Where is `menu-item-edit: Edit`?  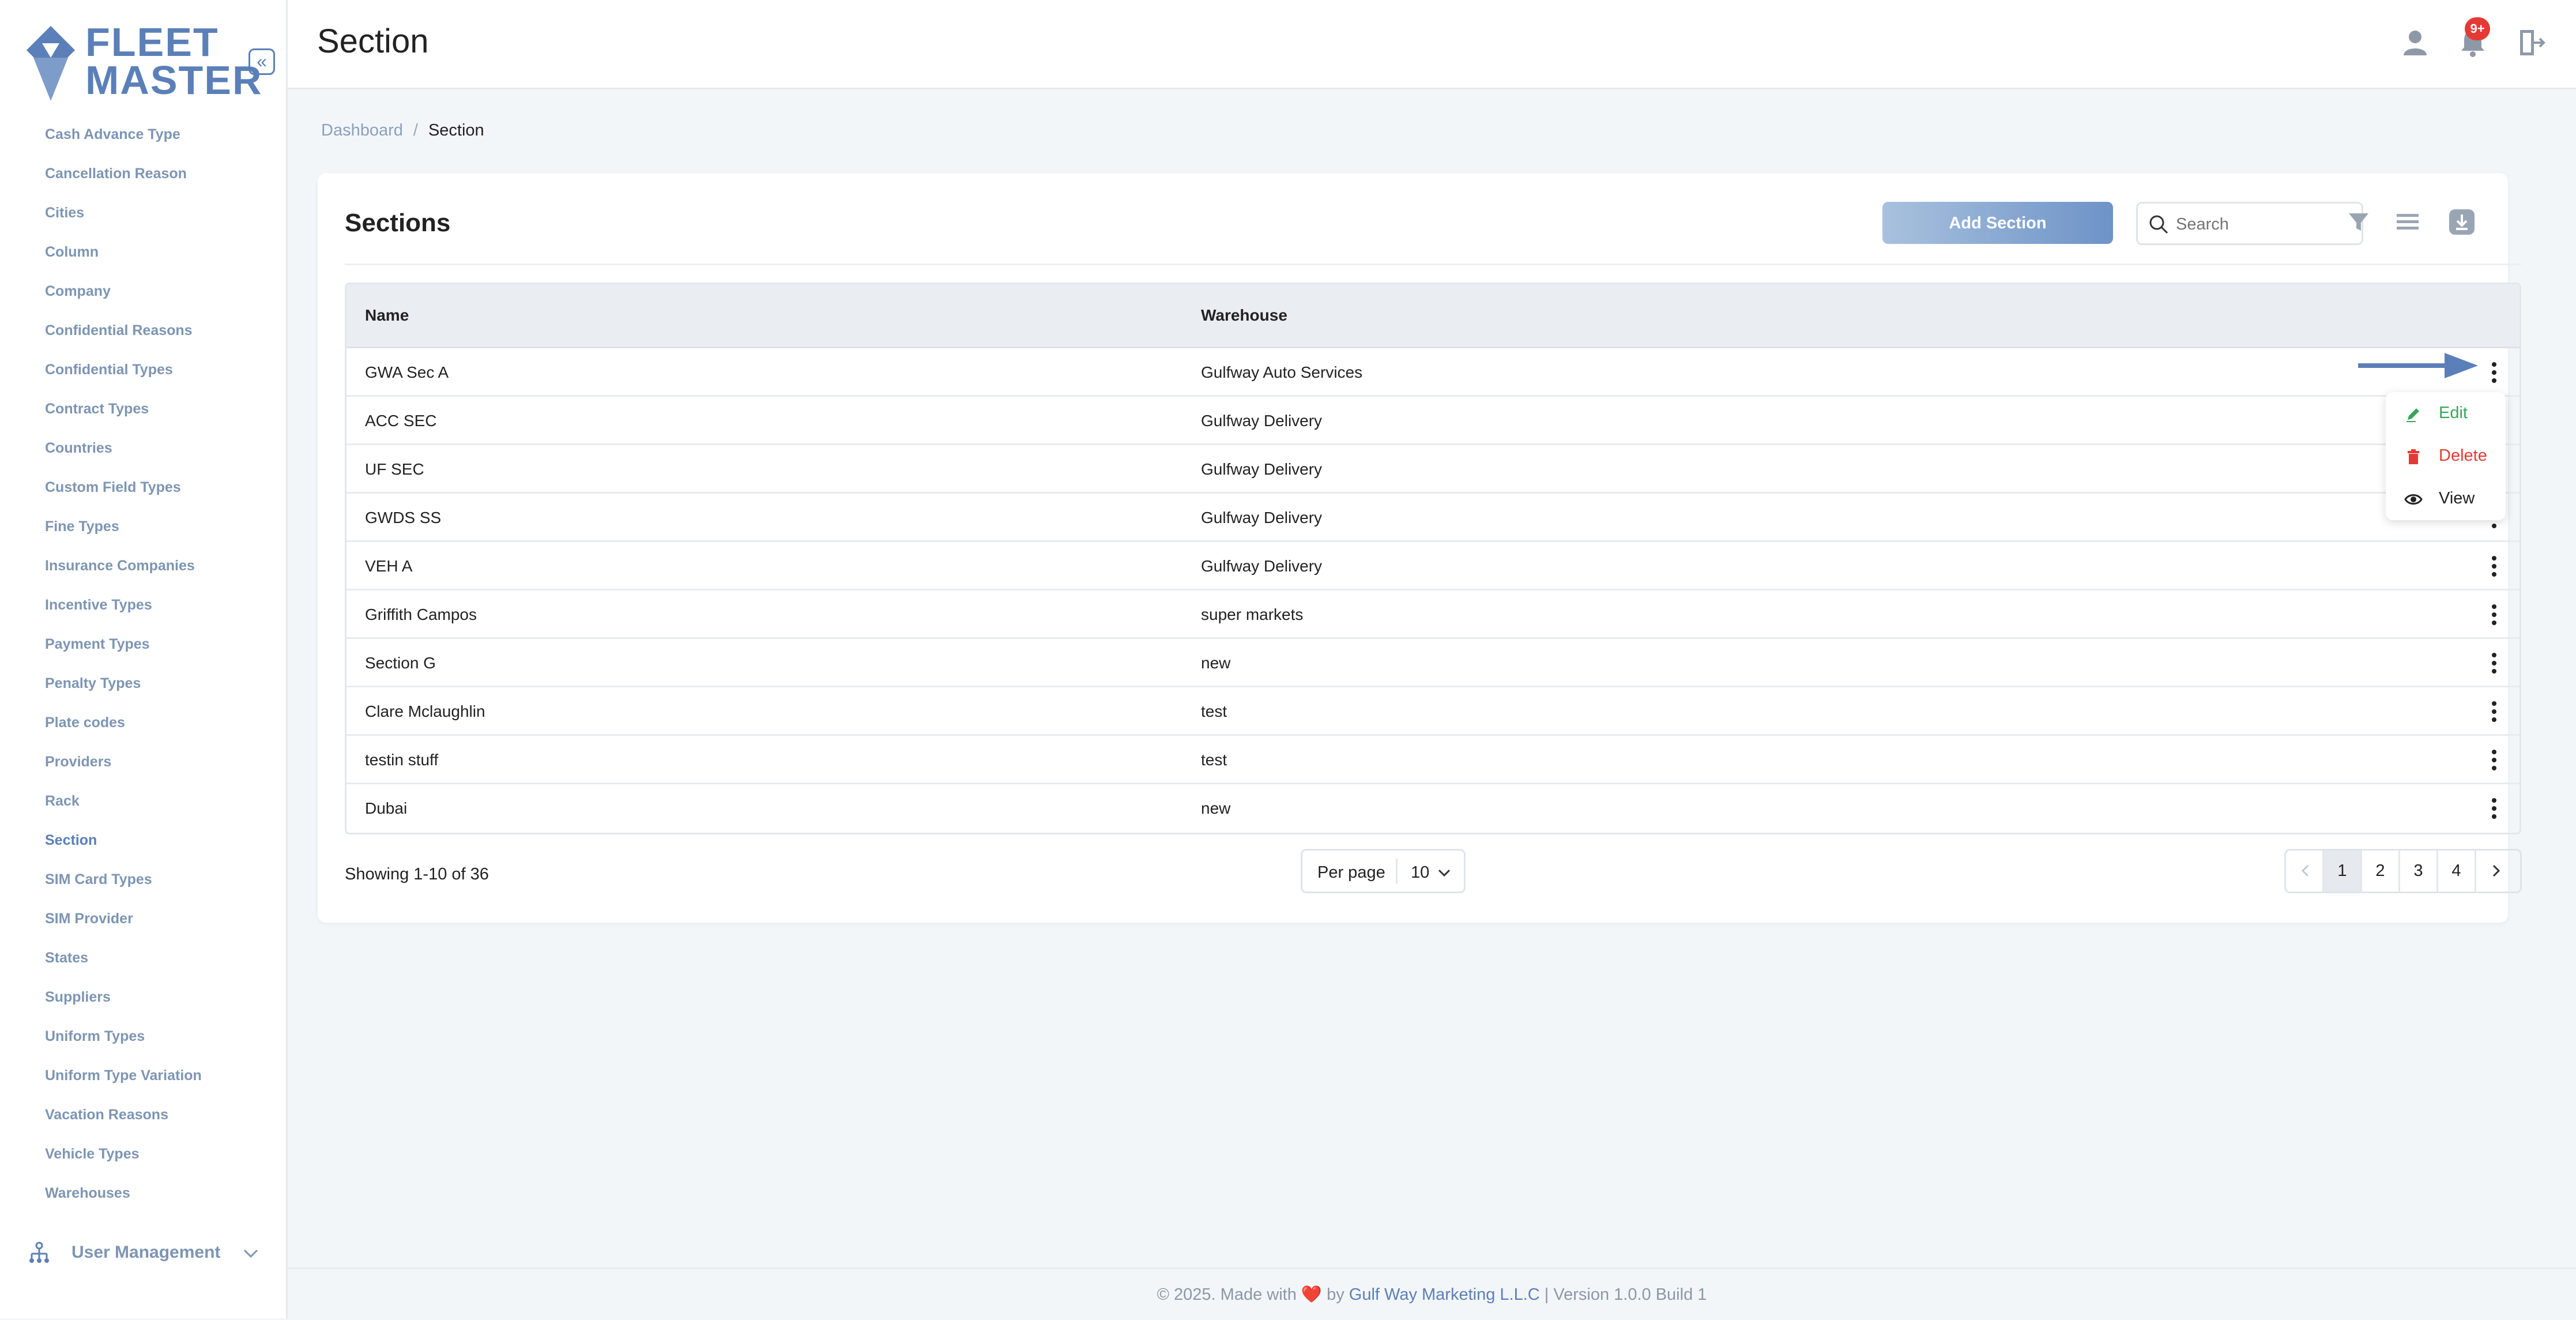
menu-item-edit: Edit is located at coordinates (2446, 413).